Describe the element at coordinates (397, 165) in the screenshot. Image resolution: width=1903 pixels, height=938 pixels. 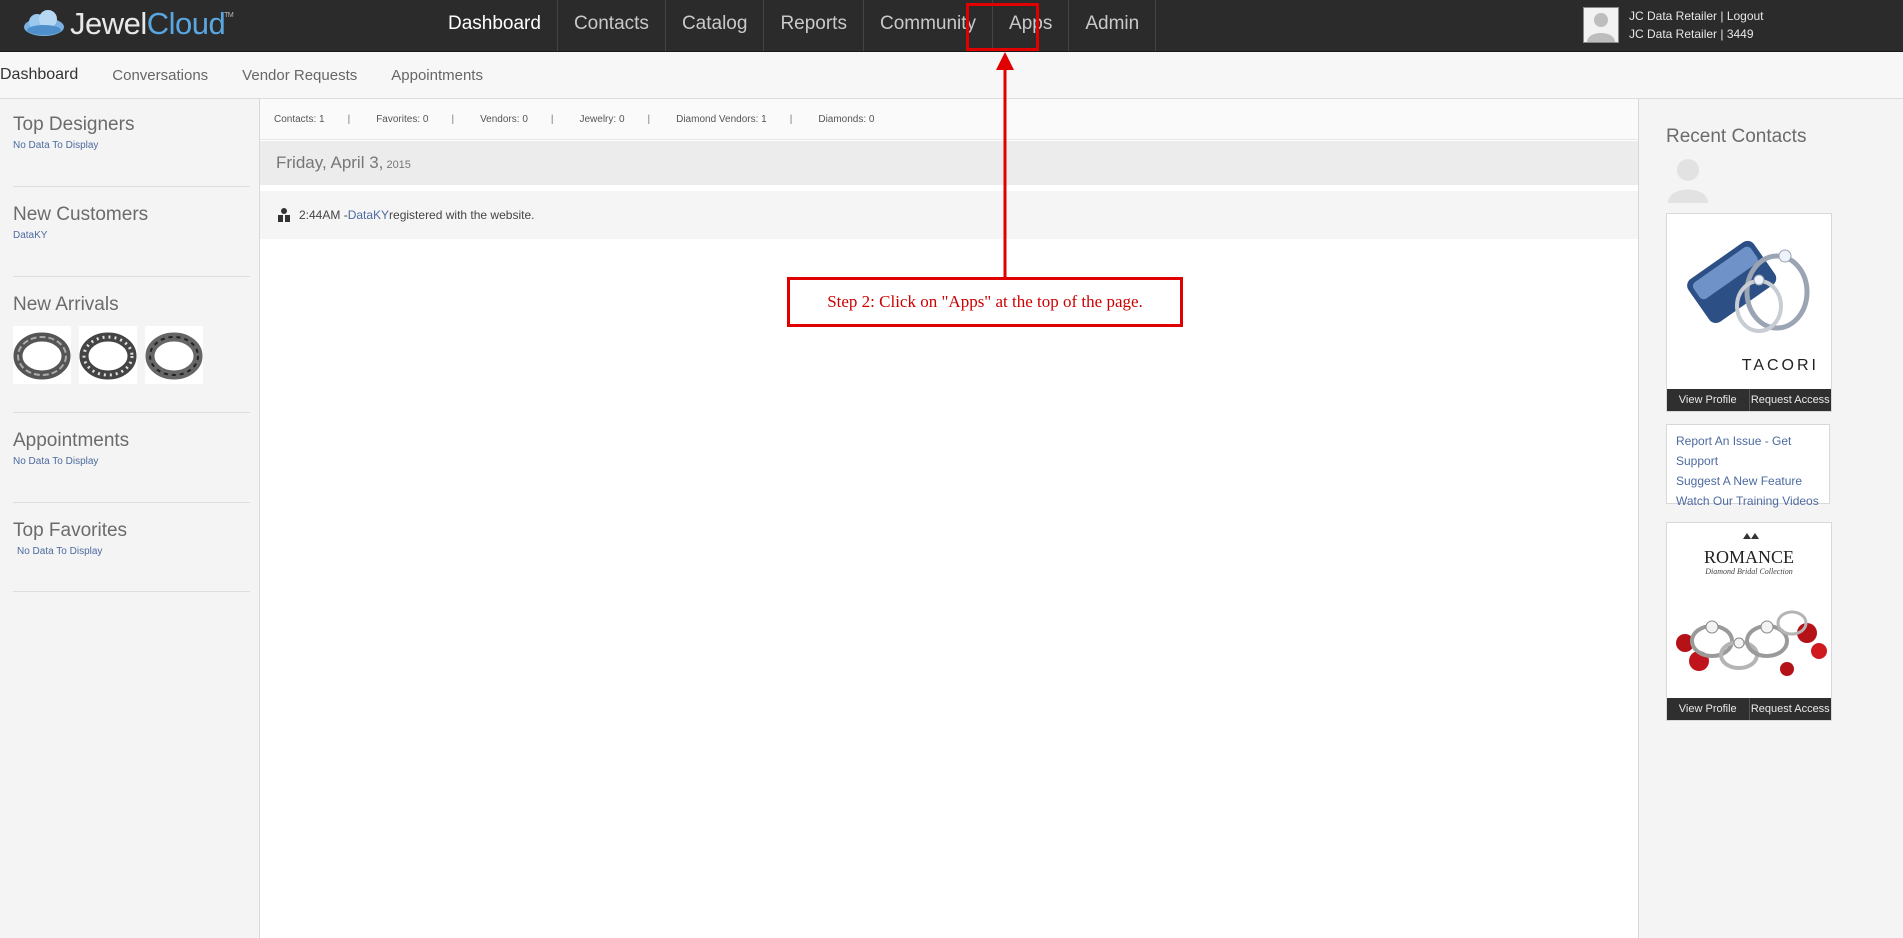
I see `feed-date-year: 2015` at that location.